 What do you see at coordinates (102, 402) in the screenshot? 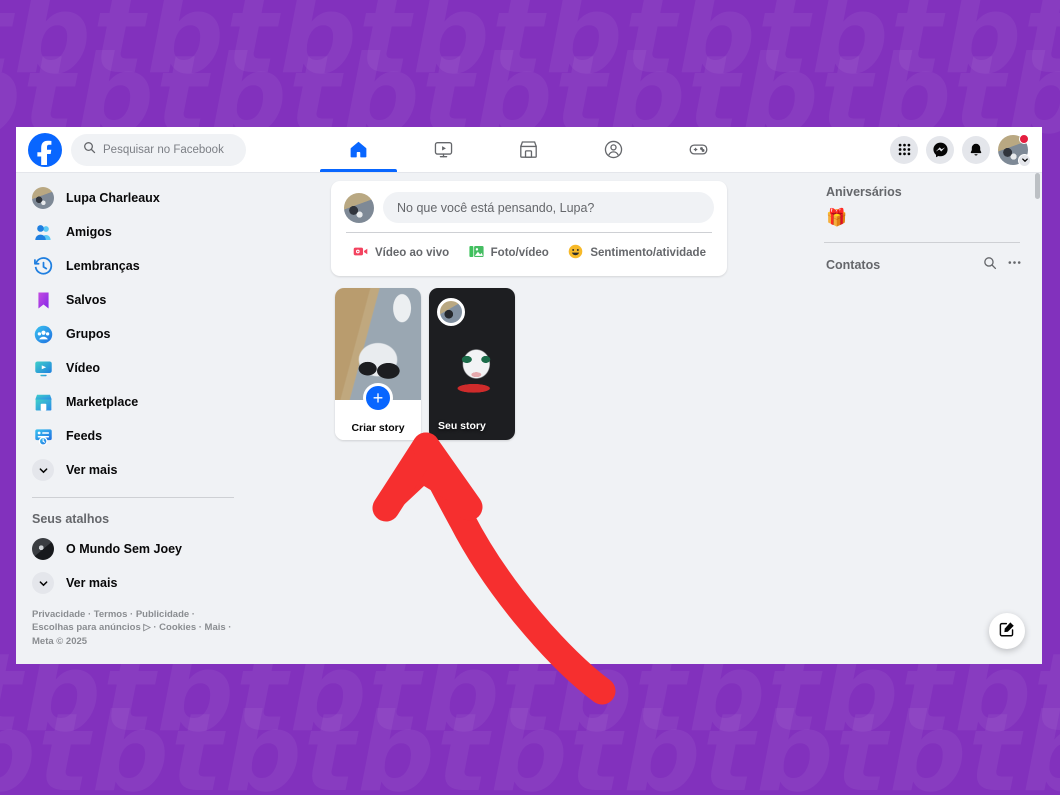
I see `sidebar-item-label: Marketplace` at bounding box center [102, 402].